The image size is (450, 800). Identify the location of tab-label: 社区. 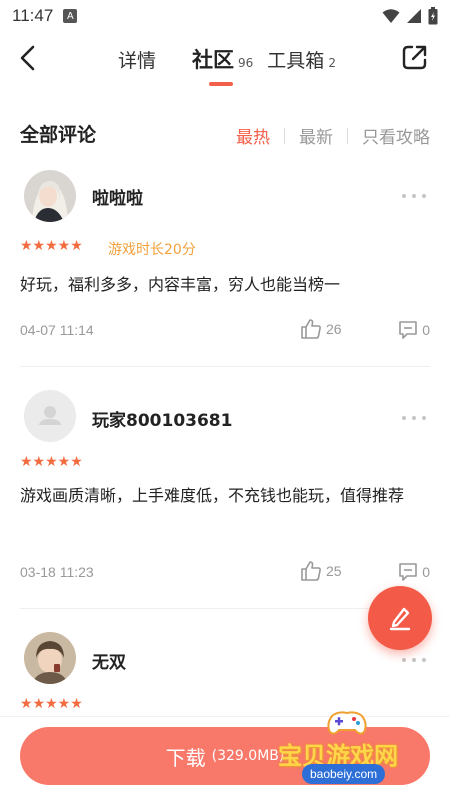
(213, 60).